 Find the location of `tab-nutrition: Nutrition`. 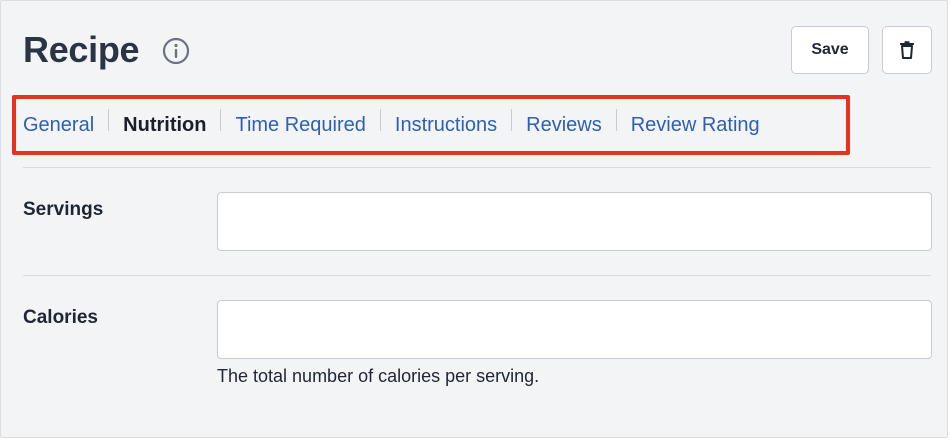

tab-nutrition: Nutrition is located at coordinates (164, 125).